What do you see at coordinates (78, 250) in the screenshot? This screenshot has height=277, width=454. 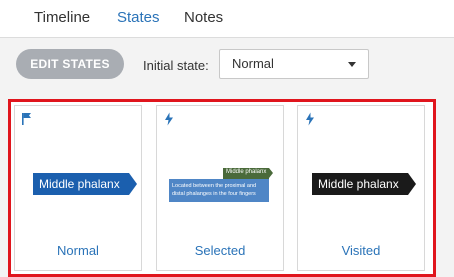 I see `state-label-normal: Normal` at bounding box center [78, 250].